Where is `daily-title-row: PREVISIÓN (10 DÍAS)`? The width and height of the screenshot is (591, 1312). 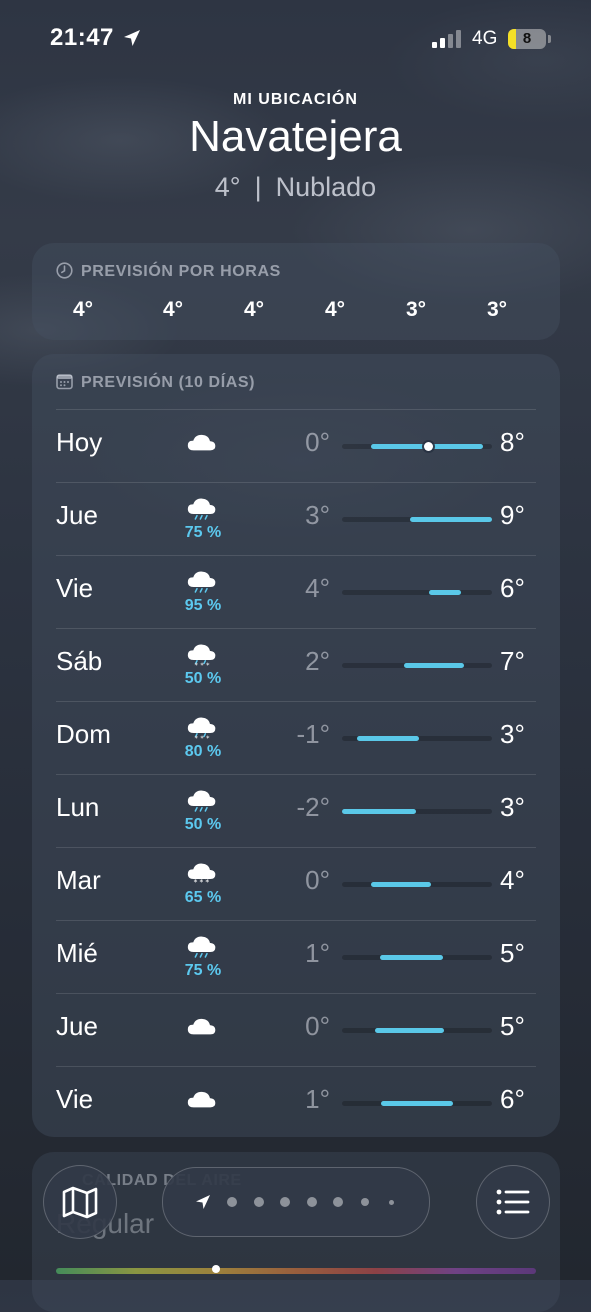
daily-title-row: PREVISIÓN (10 DÍAS) is located at coordinates (155, 382).